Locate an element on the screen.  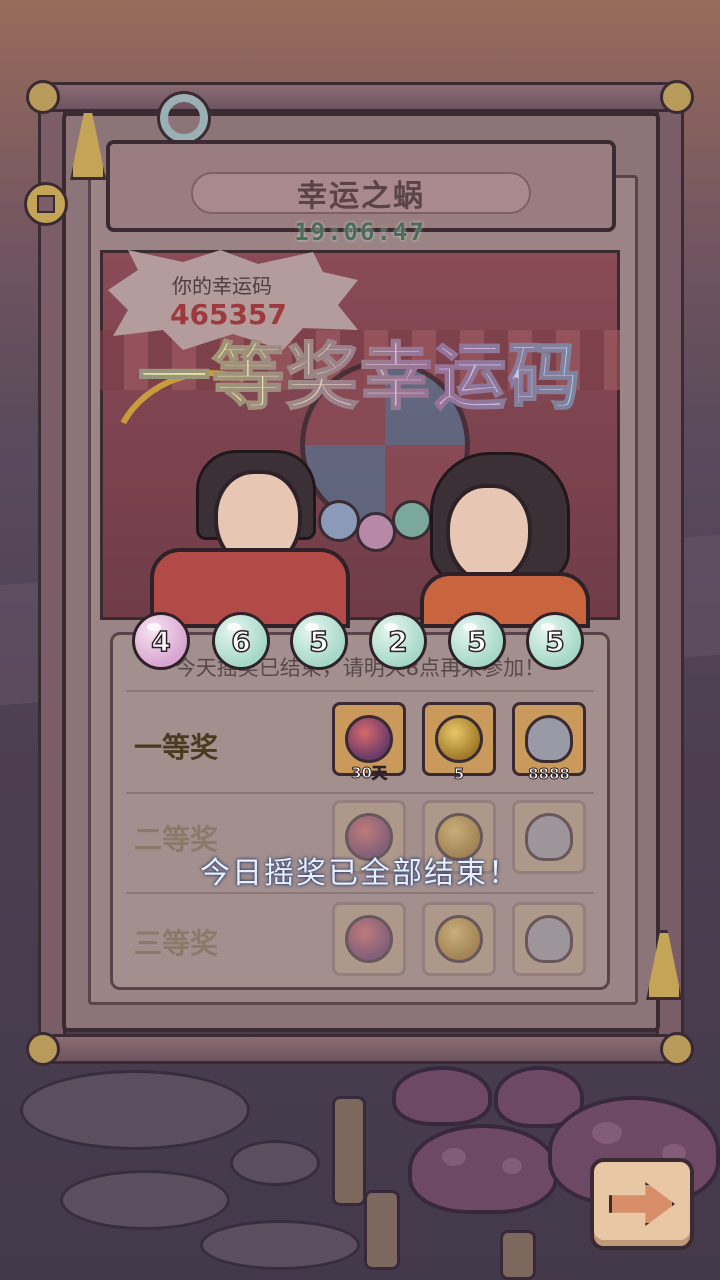
reward-count: 8888 is located at coordinates (549, 774).